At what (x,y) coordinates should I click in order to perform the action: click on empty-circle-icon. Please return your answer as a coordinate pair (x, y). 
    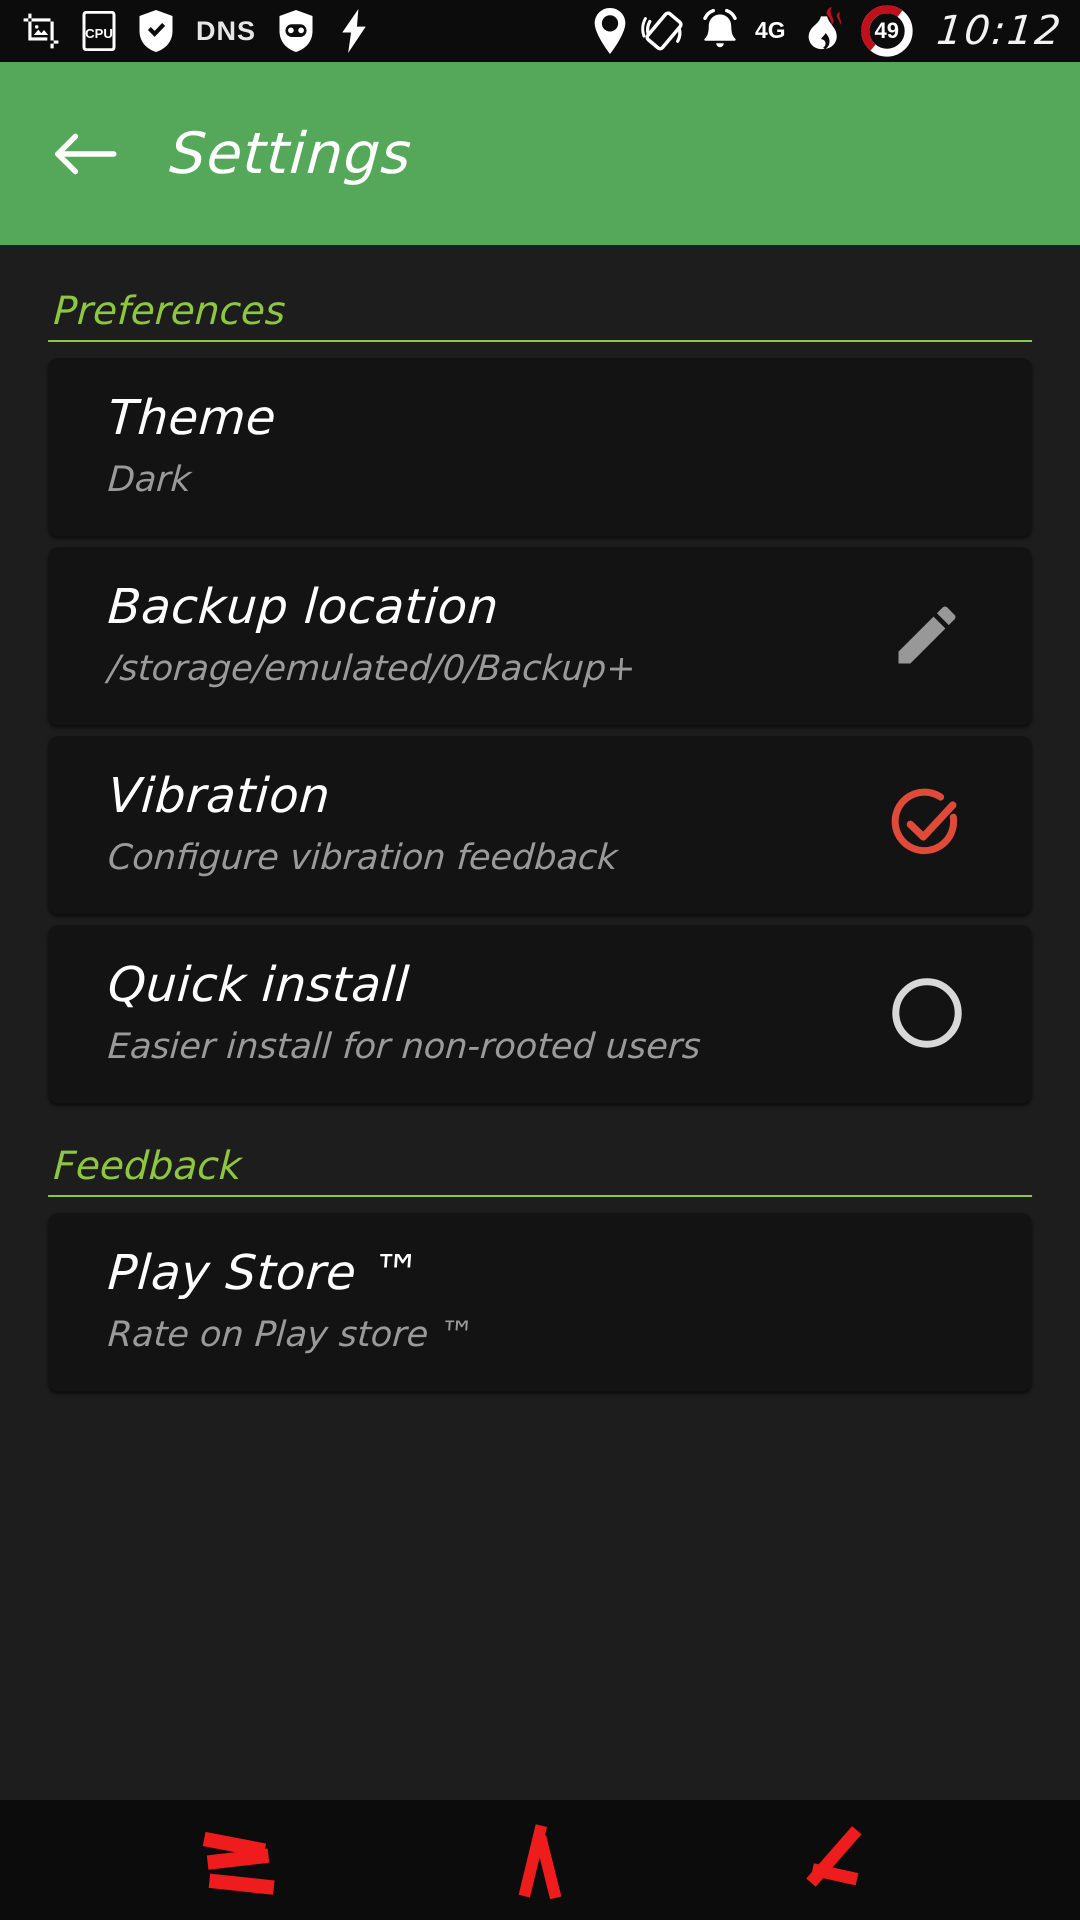
    Looking at the image, I should click on (927, 1013).